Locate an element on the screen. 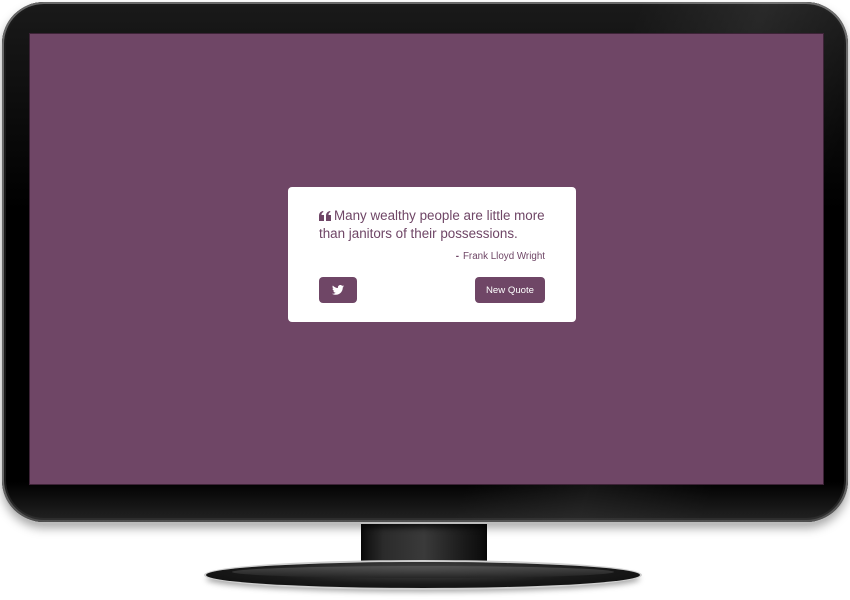 This screenshot has height=600, width=850. new-quote-button: New Quote is located at coordinates (510, 290).